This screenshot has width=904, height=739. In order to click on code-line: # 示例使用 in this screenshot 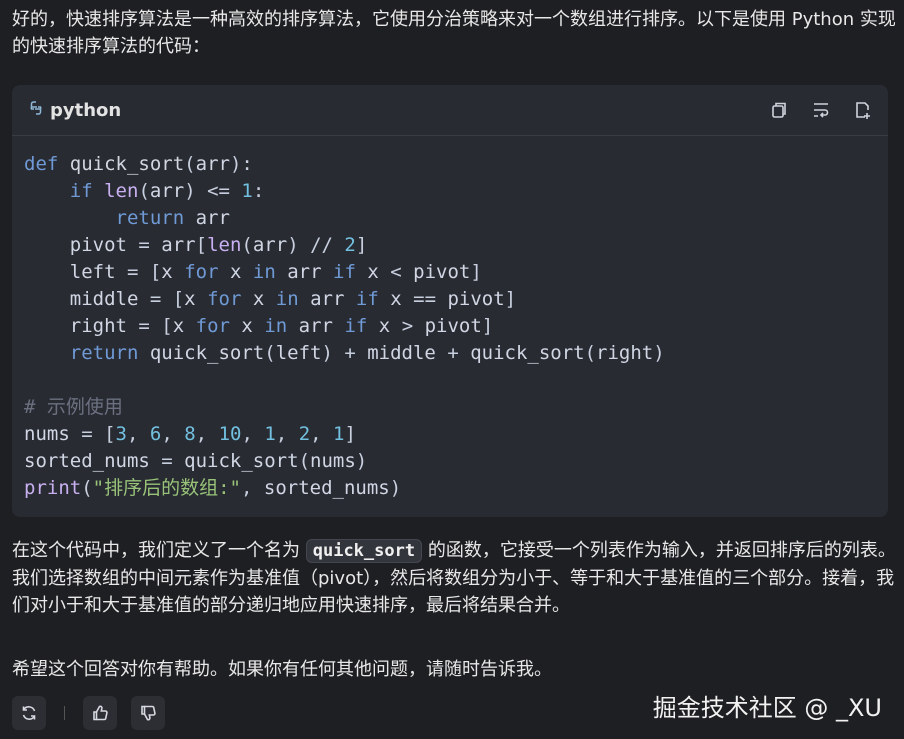, I will do `click(73, 407)`.